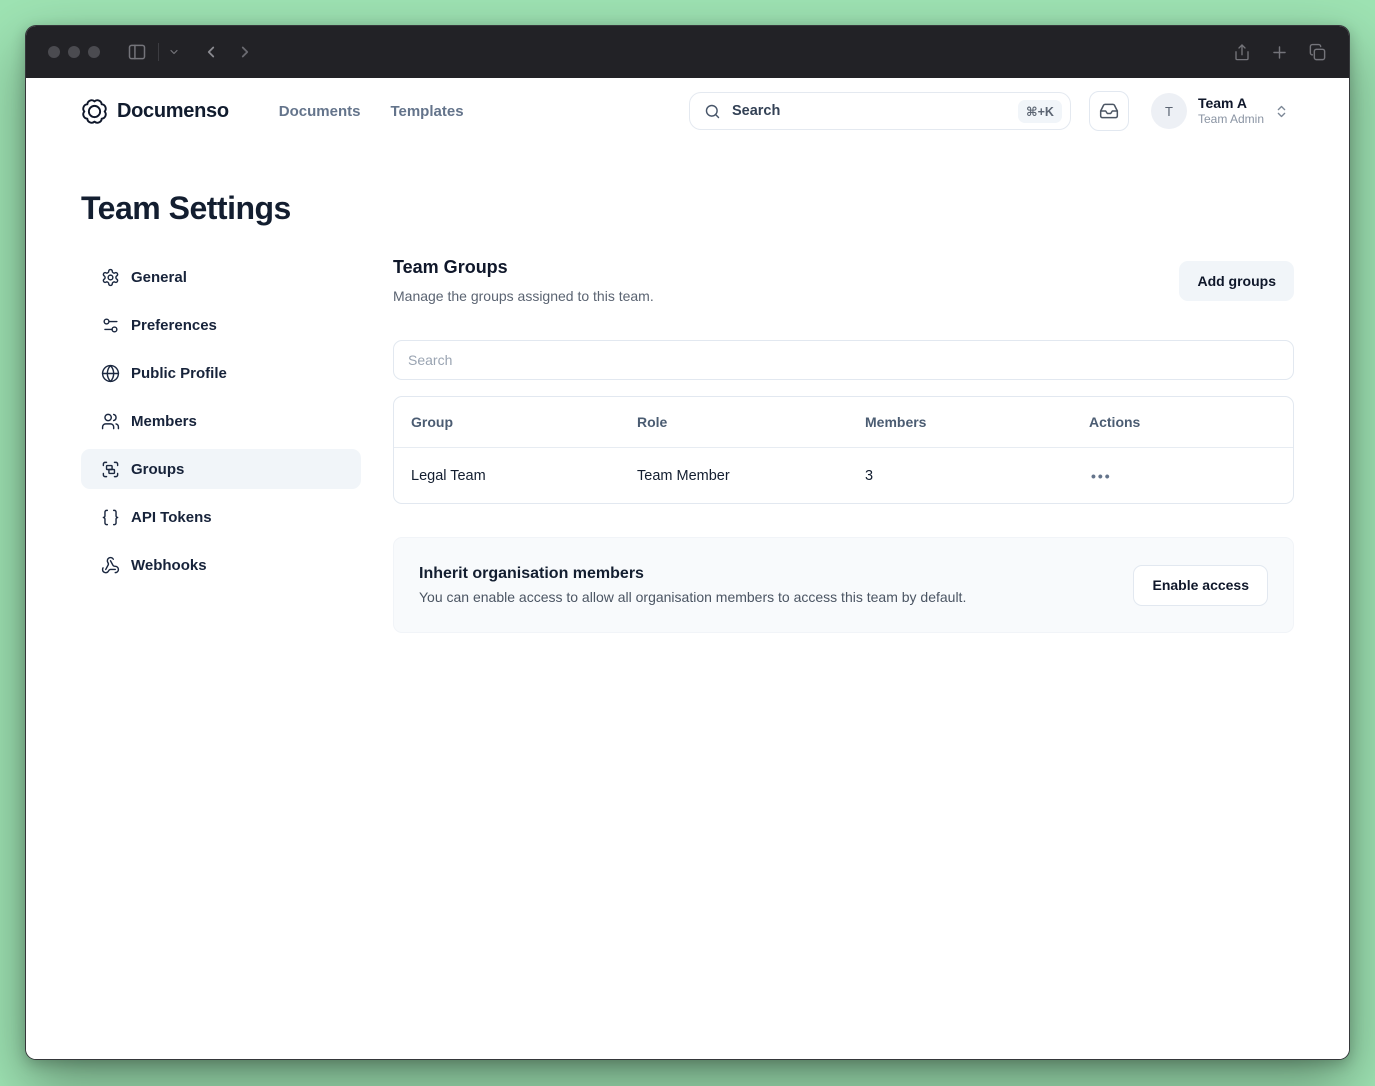 The height and width of the screenshot is (1086, 1375). Describe the element at coordinates (879, 111) in the screenshot. I see `global-search-button: Search ⌘+K` at that location.